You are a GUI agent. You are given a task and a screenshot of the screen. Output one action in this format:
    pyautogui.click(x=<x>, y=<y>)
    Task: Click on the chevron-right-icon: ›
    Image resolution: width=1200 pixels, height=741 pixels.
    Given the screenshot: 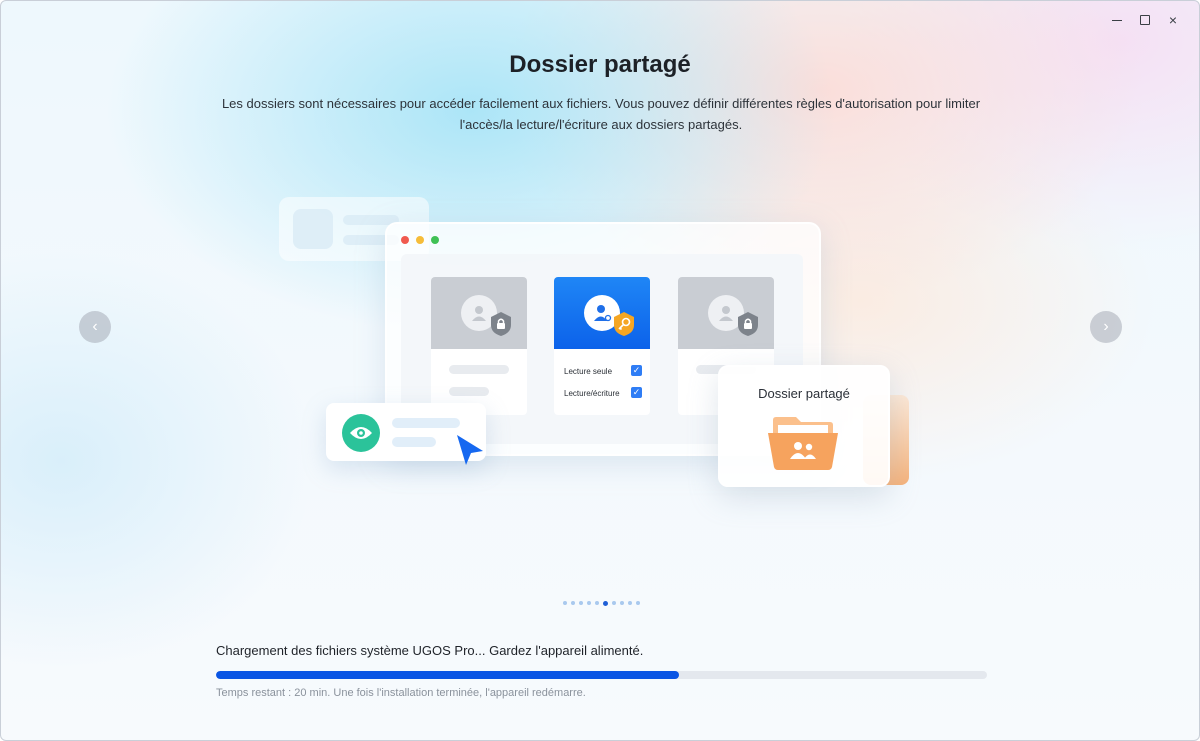 What is the action you would take?
    pyautogui.click(x=1106, y=326)
    